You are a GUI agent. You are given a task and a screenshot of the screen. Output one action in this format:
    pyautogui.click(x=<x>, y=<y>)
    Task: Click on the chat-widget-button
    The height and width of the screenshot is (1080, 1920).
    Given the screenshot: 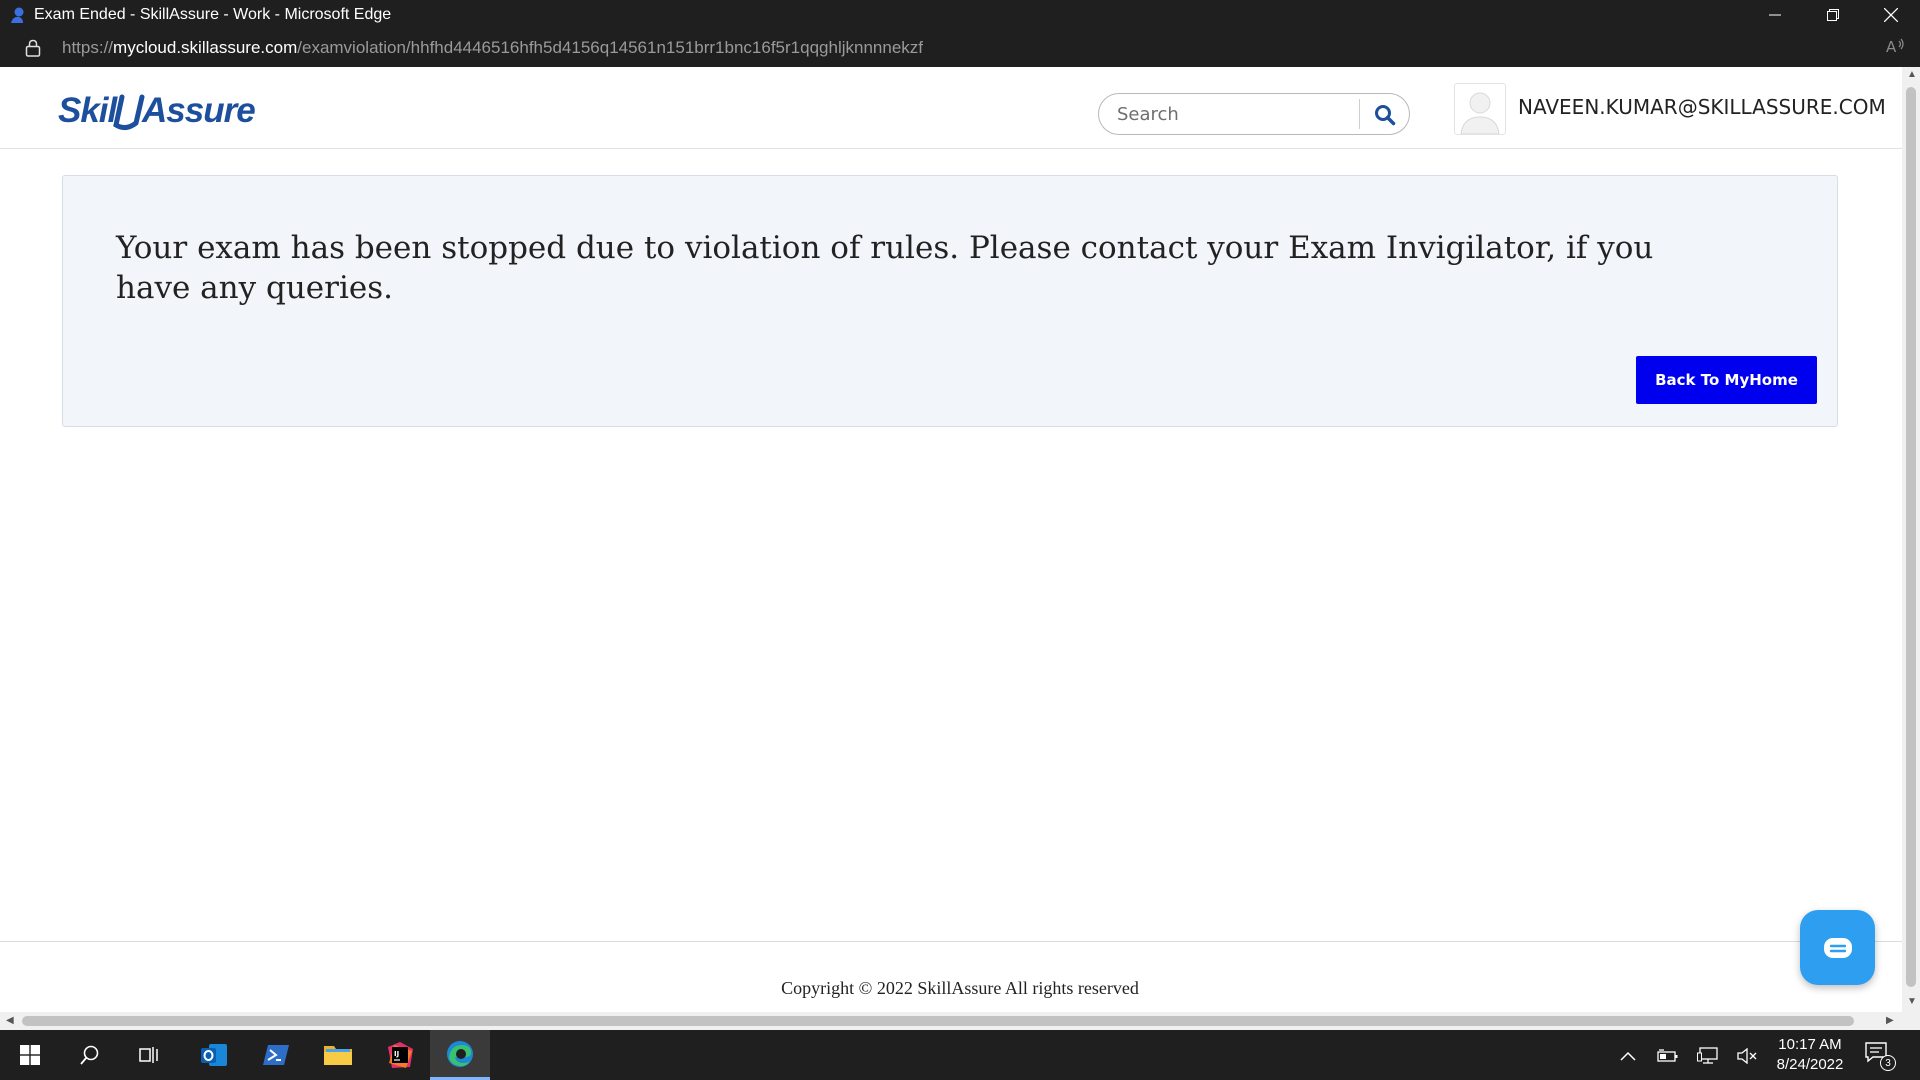 What is the action you would take?
    pyautogui.click(x=1837, y=947)
    